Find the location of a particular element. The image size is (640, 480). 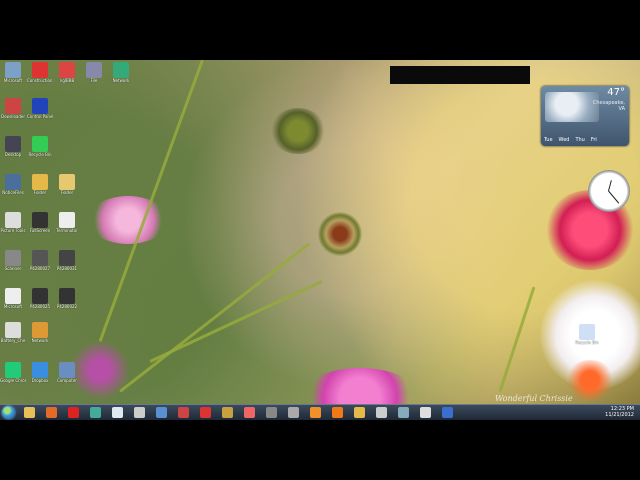

desktop-icon-label: Dropbox is located at coordinates (40, 380).